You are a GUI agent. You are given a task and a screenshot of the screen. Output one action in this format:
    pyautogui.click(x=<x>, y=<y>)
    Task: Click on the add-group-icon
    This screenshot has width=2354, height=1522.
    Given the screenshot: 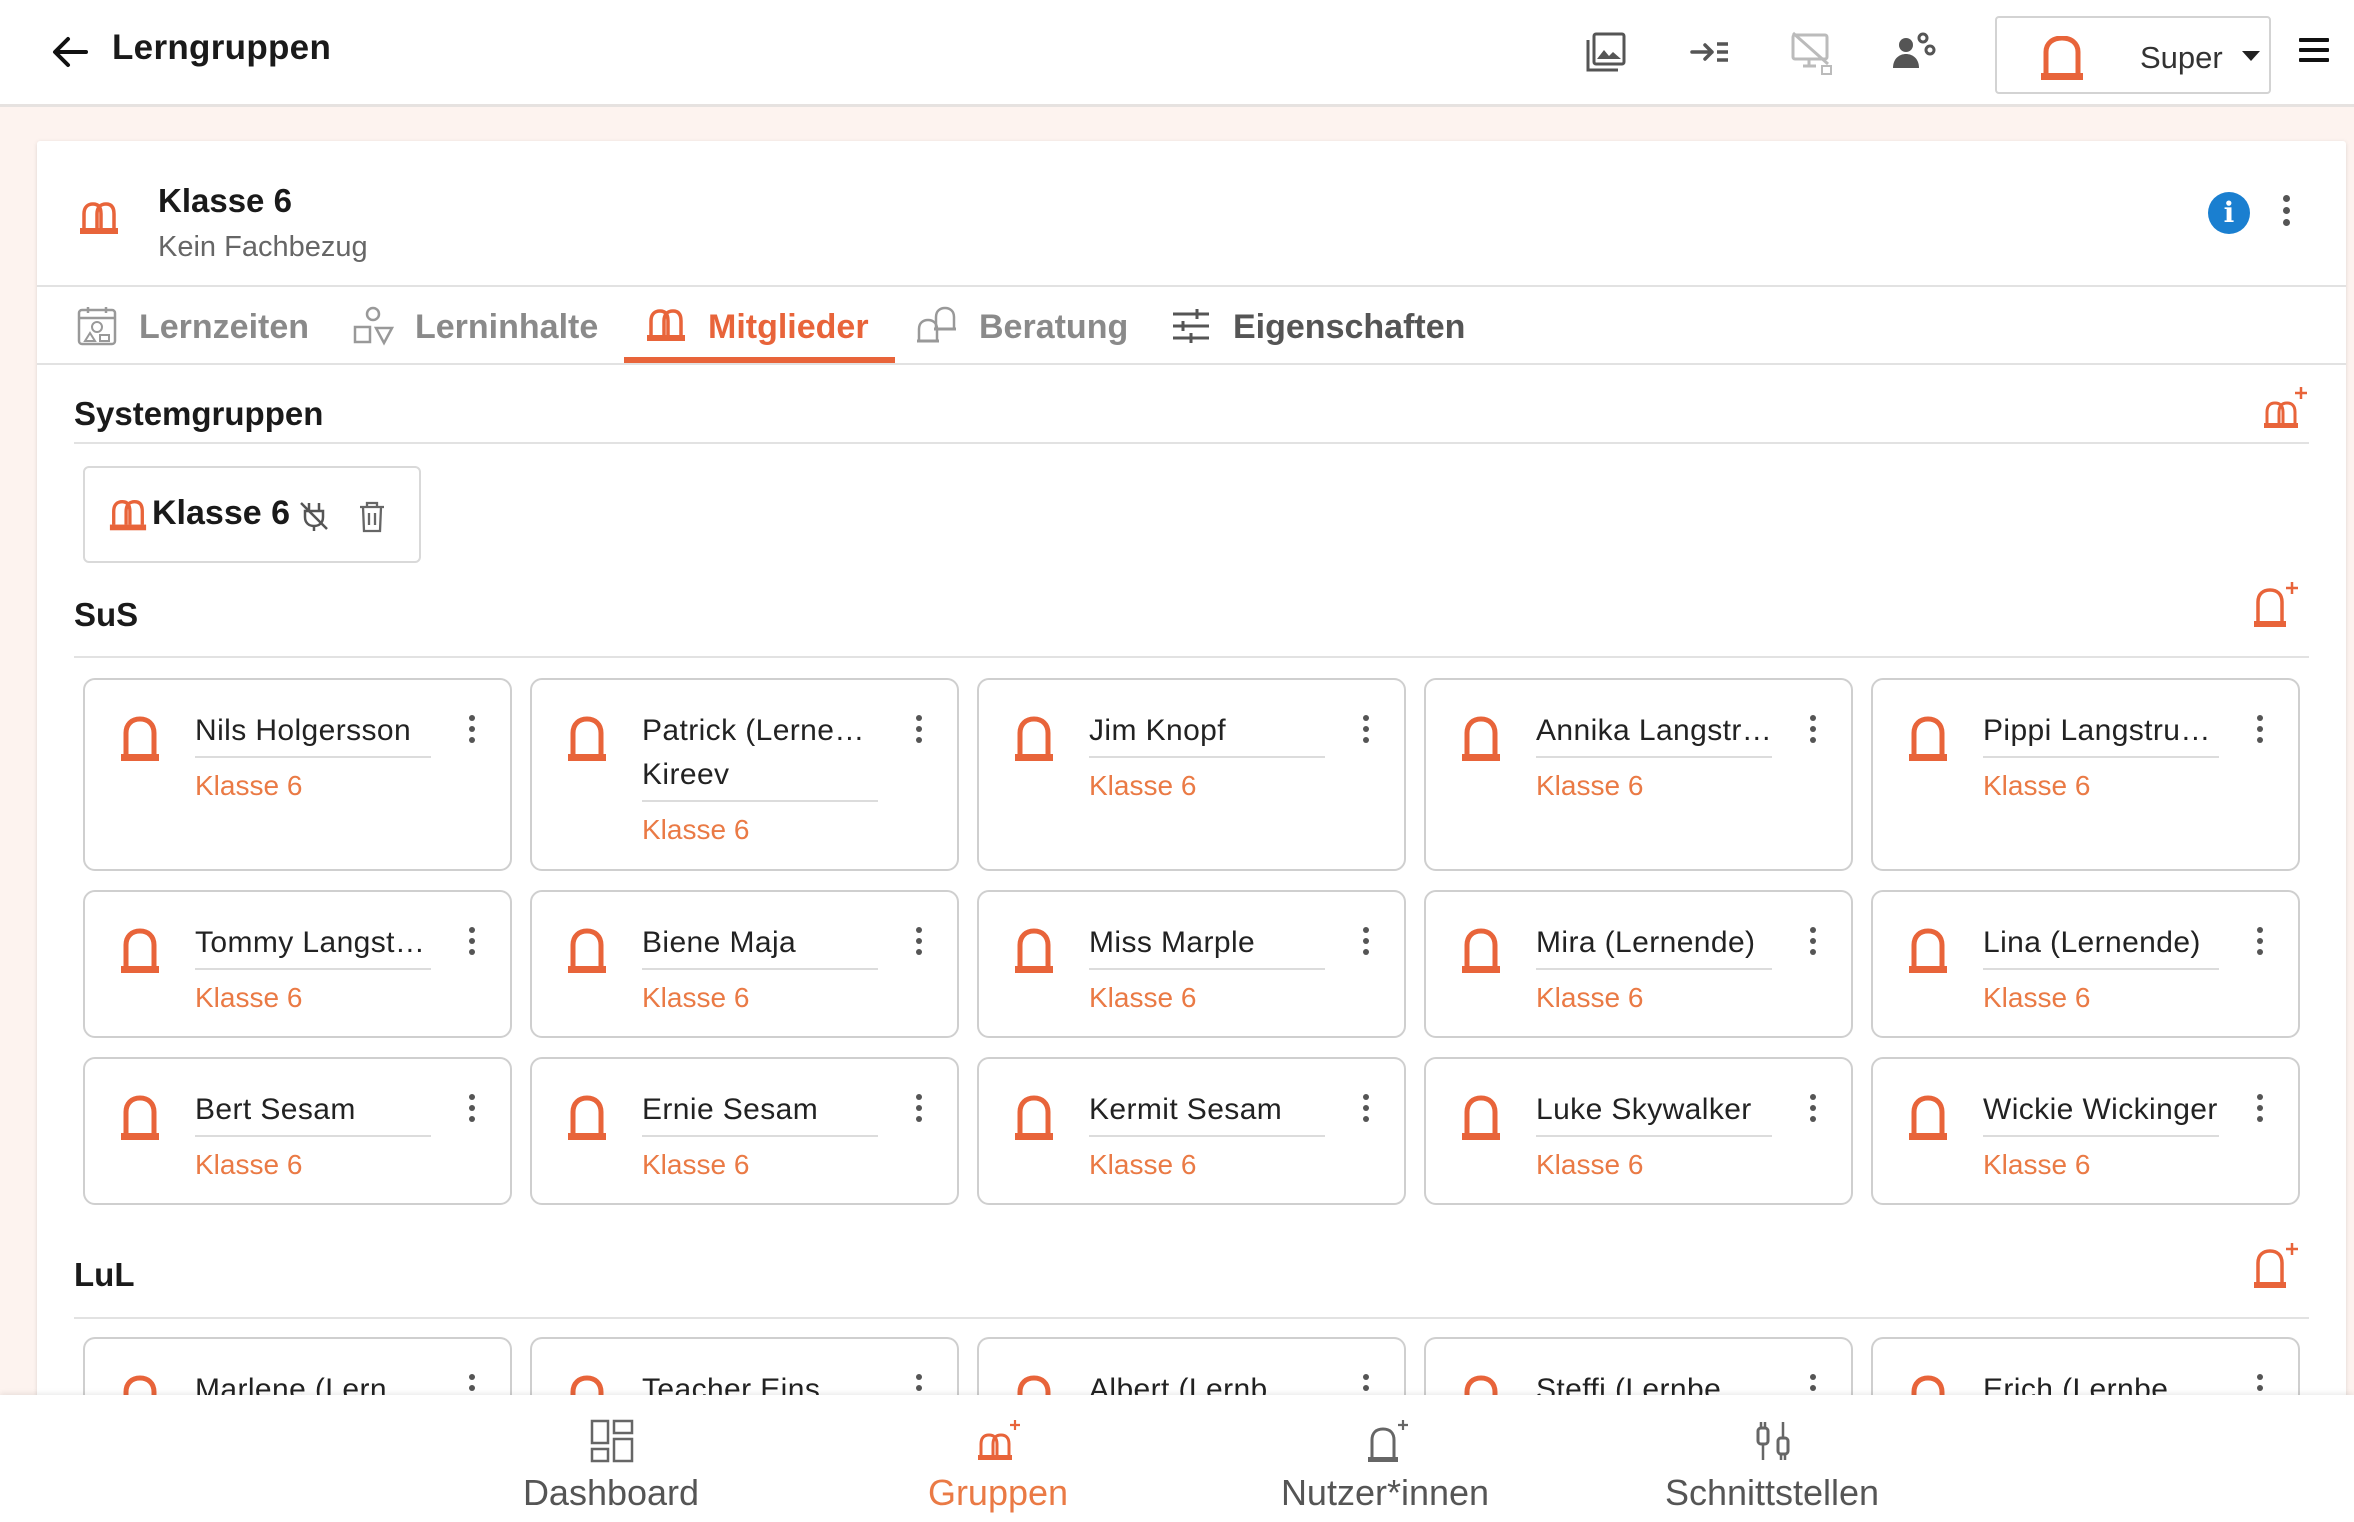 What is the action you would take?
    pyautogui.click(x=2285, y=408)
    